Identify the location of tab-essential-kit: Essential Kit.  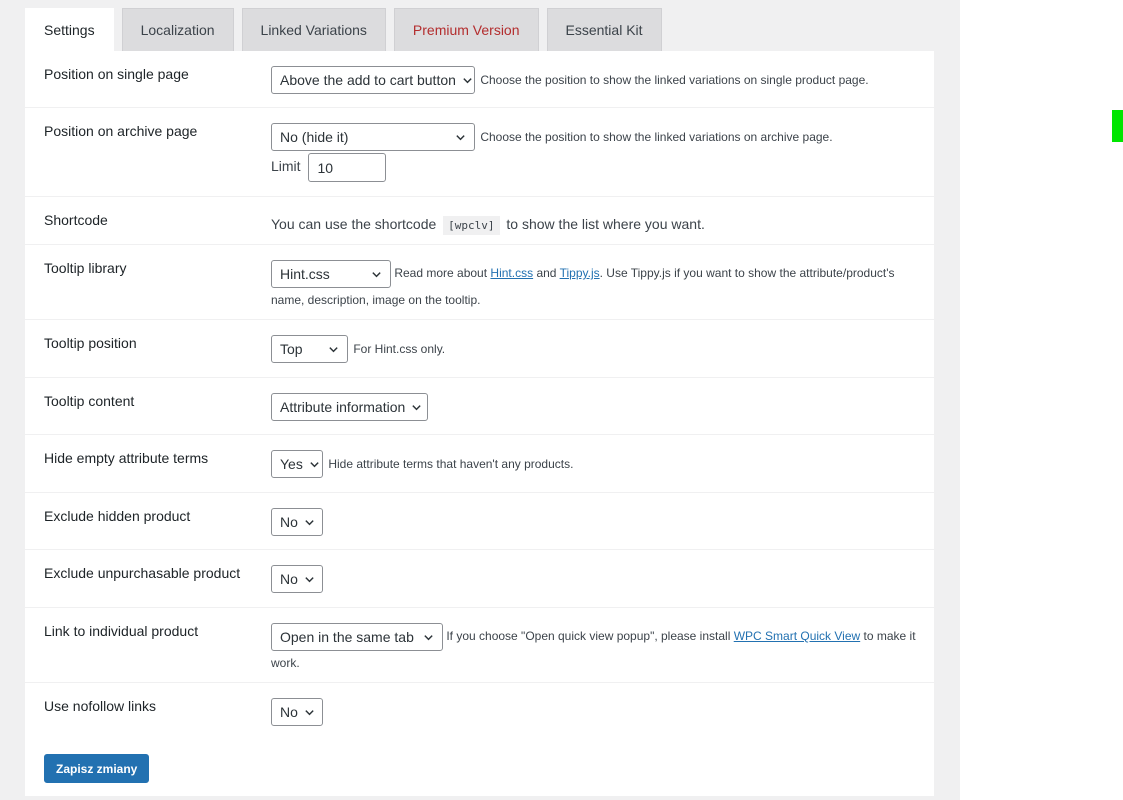
(604, 29).